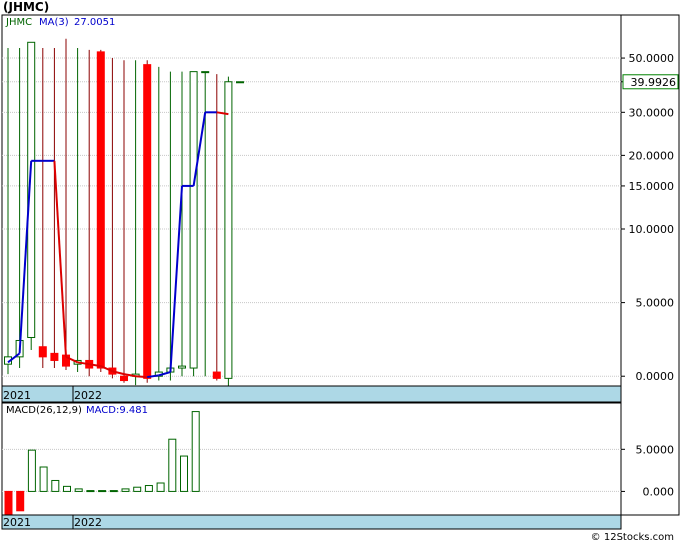  I want to click on price-xaxis-label: 2022, so click(88, 395).